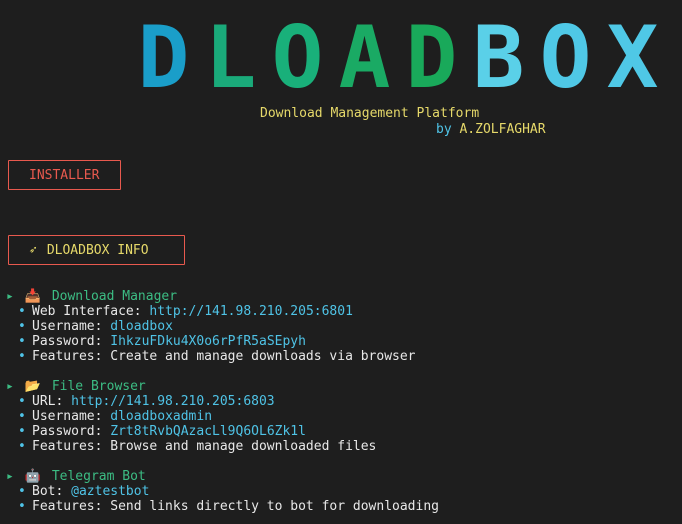 The image size is (682, 524). I want to click on info-item: • Username: dloadbox, so click(211, 326).